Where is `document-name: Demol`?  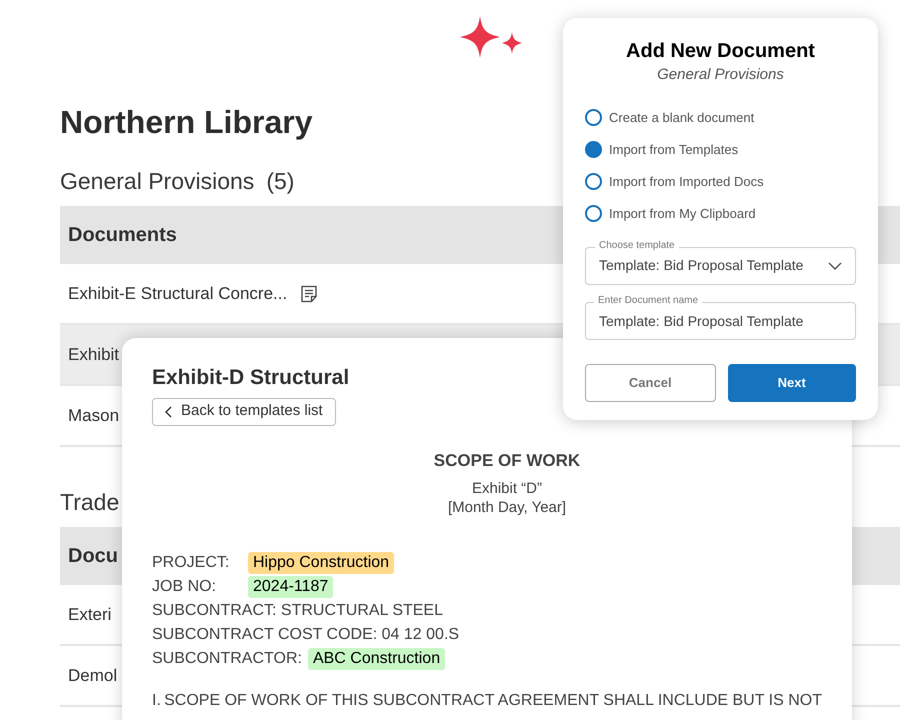 document-name: Demol is located at coordinates (93, 675).